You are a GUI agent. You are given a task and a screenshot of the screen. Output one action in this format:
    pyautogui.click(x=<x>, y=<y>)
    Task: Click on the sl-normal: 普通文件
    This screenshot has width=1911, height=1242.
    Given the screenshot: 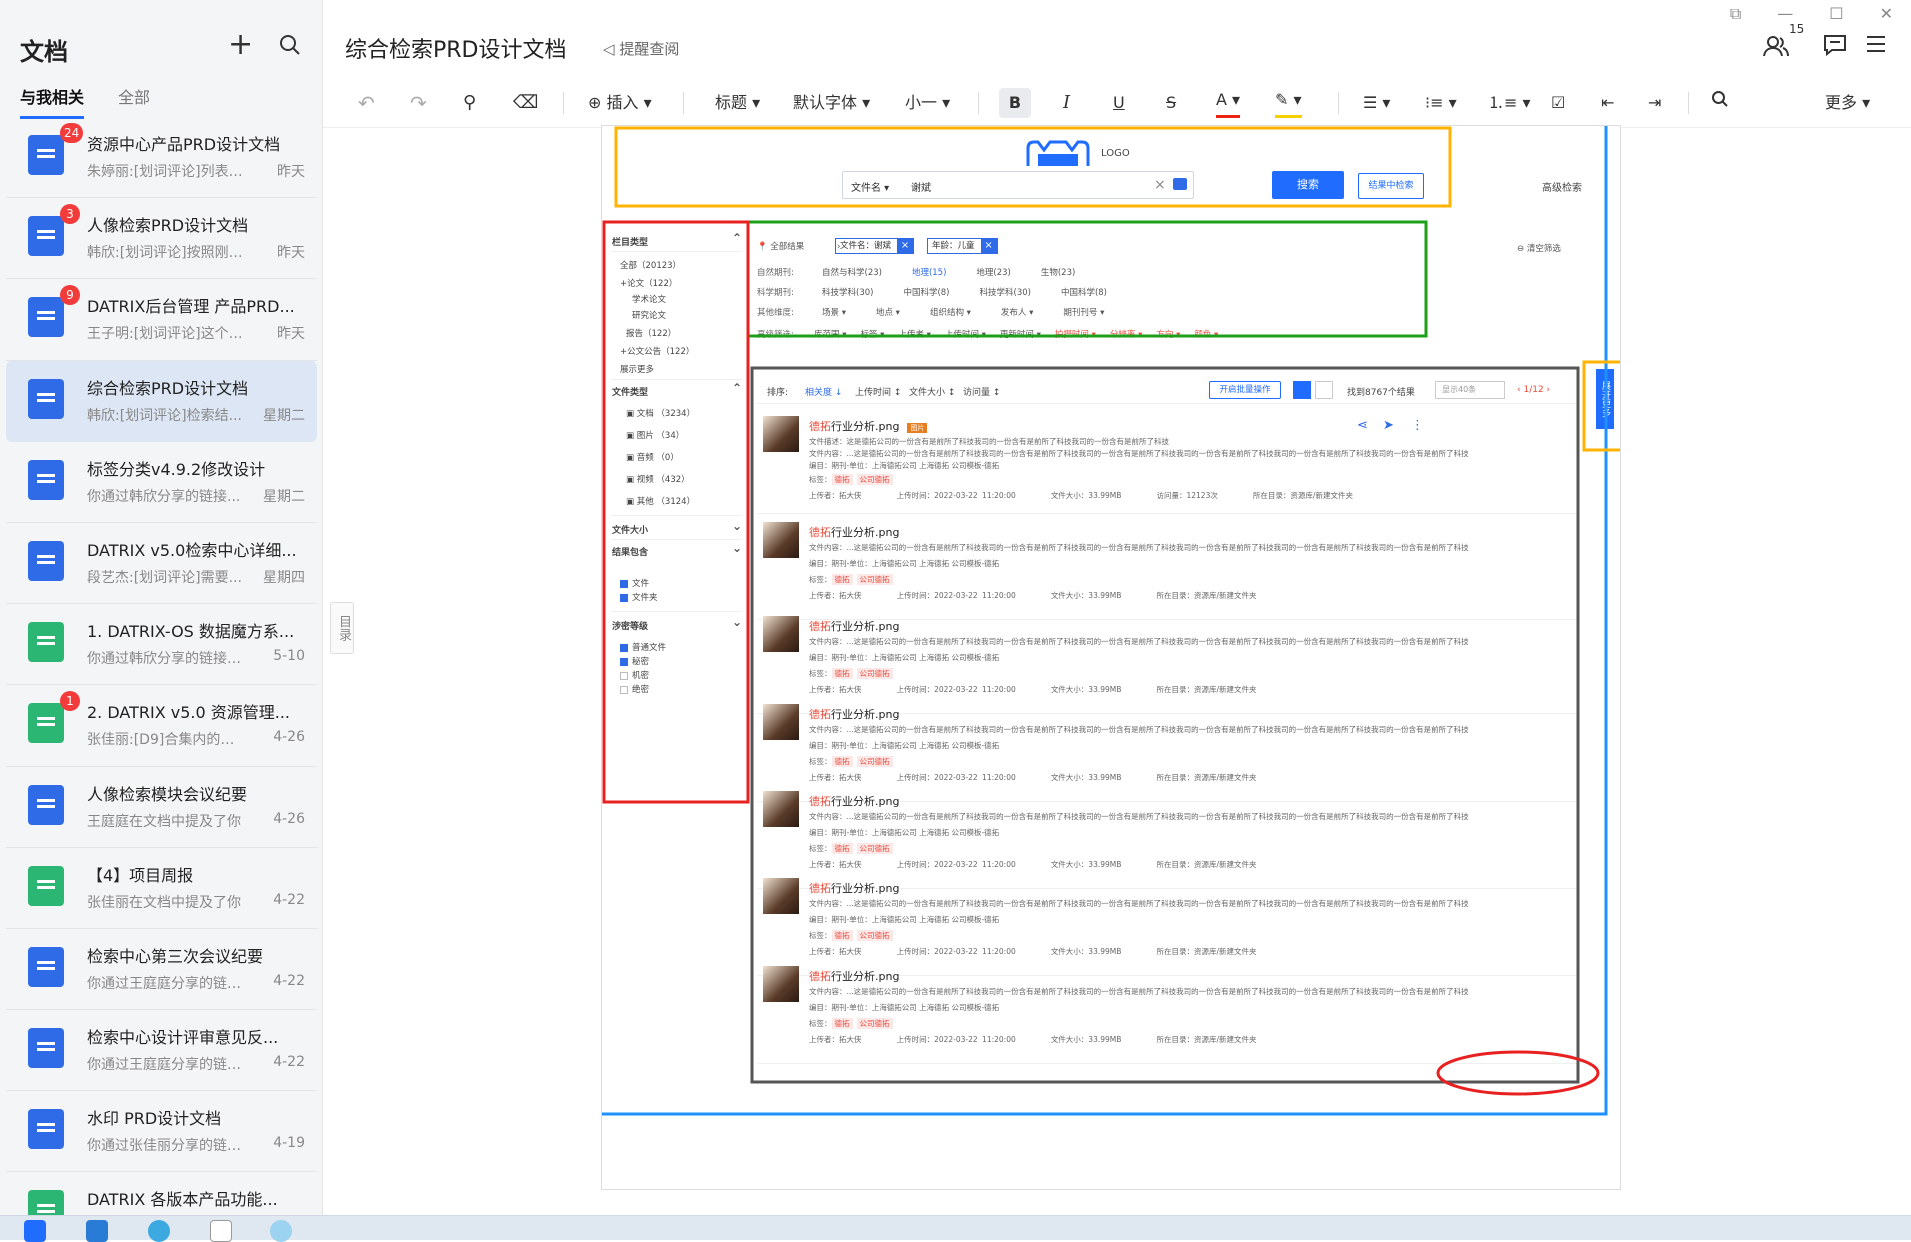 What is the action you would take?
    pyautogui.click(x=643, y=647)
    